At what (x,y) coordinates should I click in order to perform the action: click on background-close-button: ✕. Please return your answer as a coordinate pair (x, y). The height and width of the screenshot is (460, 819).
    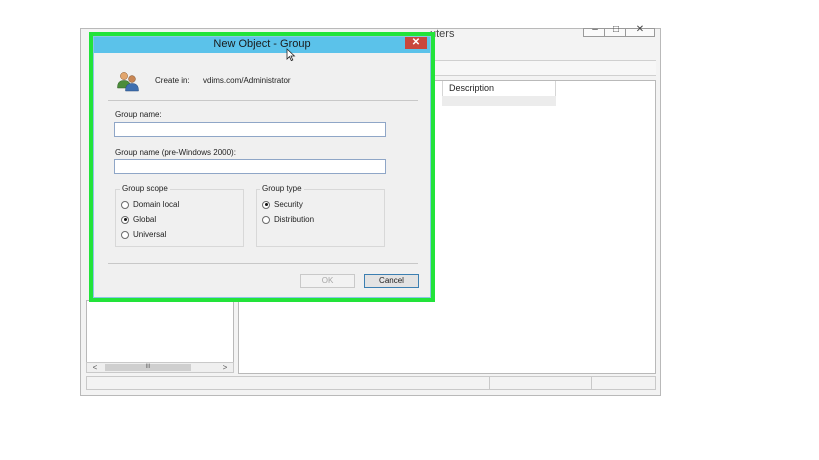
    Looking at the image, I should click on (640, 30).